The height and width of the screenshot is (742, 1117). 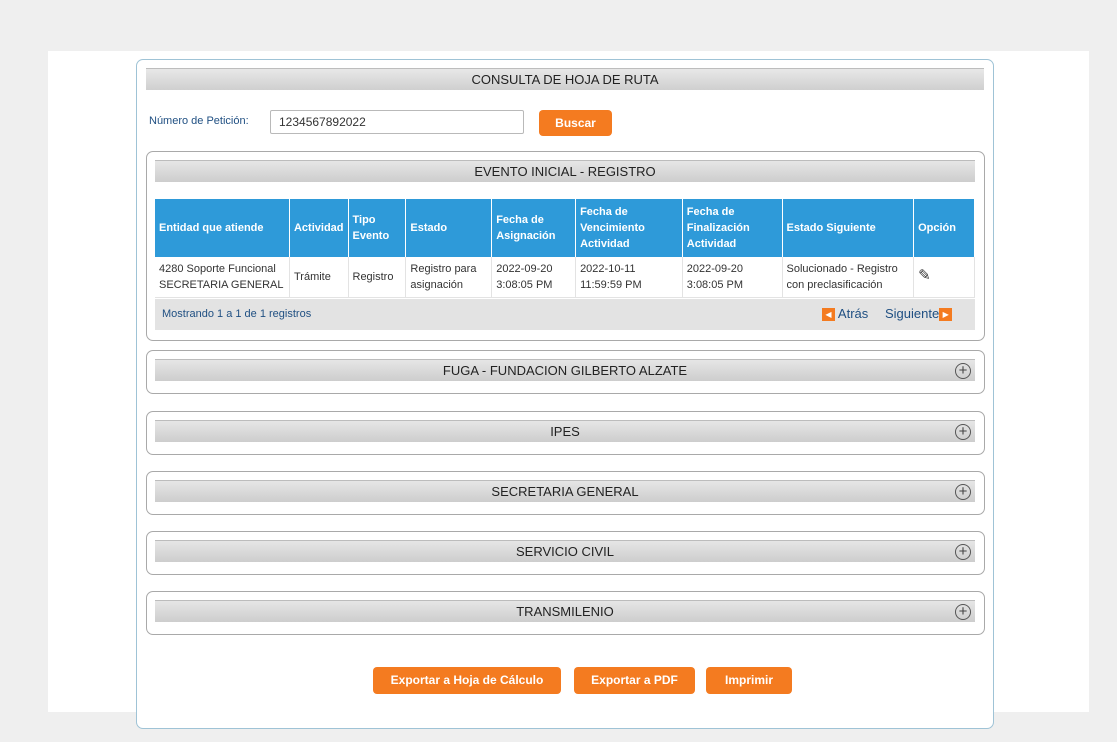 I want to click on peticion-number-input, so click(x=397, y=122).